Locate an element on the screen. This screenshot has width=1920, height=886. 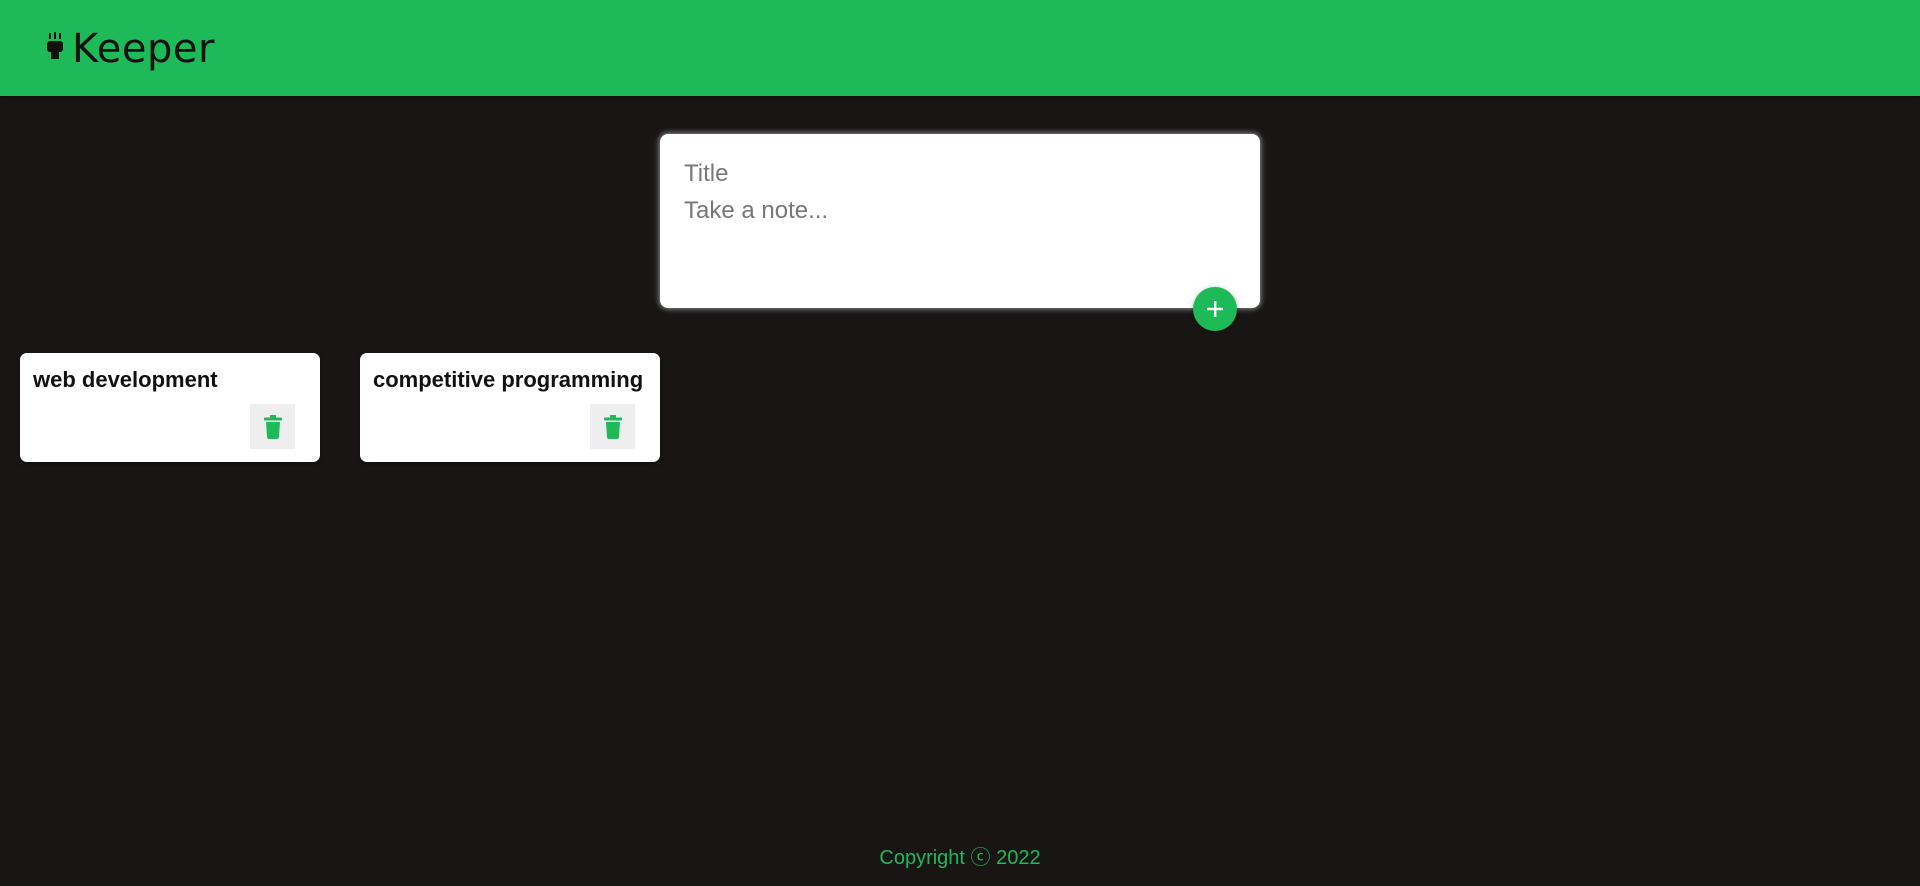
note-card: web development is located at coordinates (170, 407).